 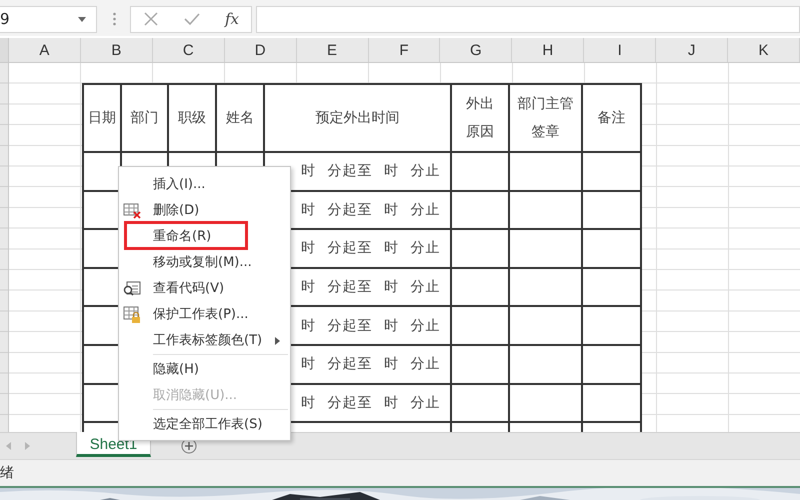 What do you see at coordinates (358, 118) in the screenshot?
I see `column-title: 预定外出时间` at bounding box center [358, 118].